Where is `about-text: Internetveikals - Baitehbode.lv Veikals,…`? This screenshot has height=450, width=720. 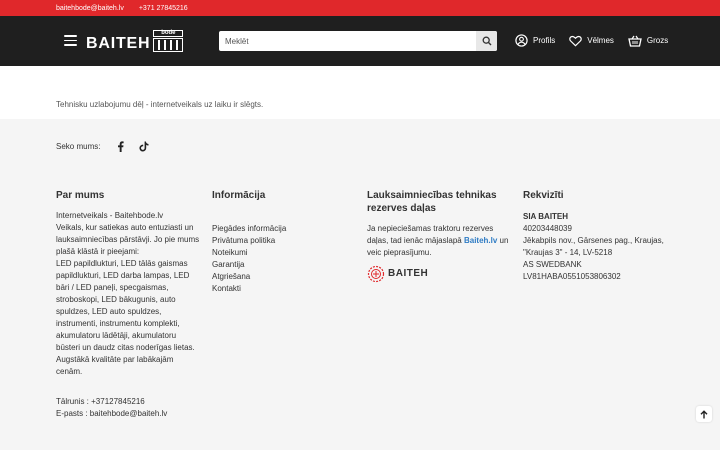 about-text: Internetveikals - Baitehbode.lv Veikals,… is located at coordinates (128, 293).